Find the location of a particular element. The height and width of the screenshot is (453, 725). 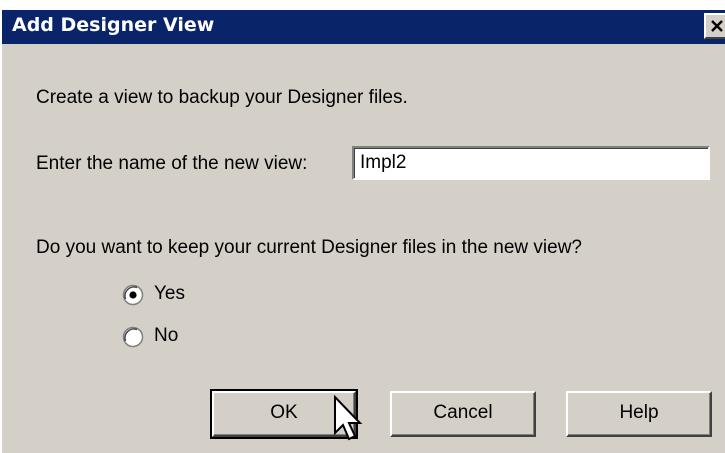

help-button: Help is located at coordinates (639, 414).